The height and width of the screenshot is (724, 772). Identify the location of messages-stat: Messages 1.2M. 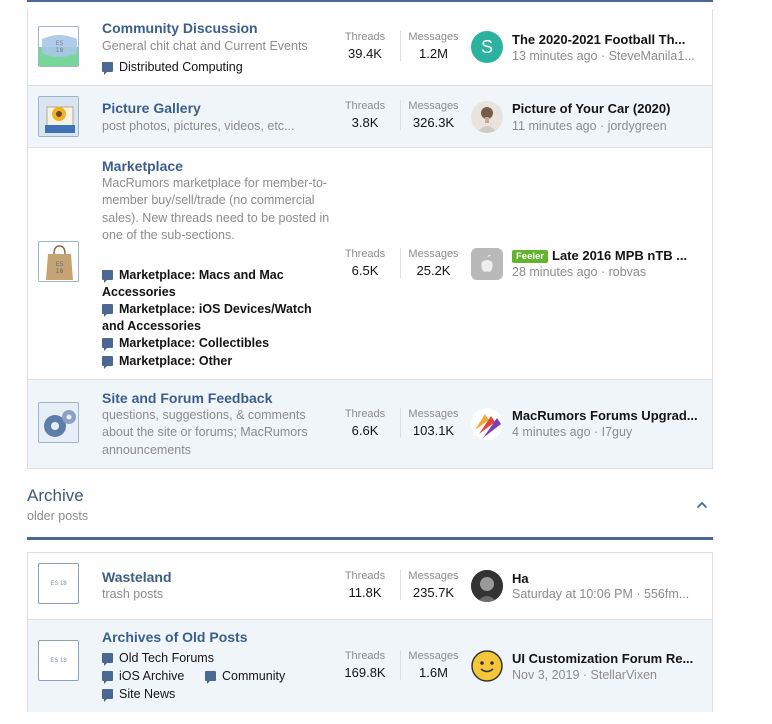
(433, 46).